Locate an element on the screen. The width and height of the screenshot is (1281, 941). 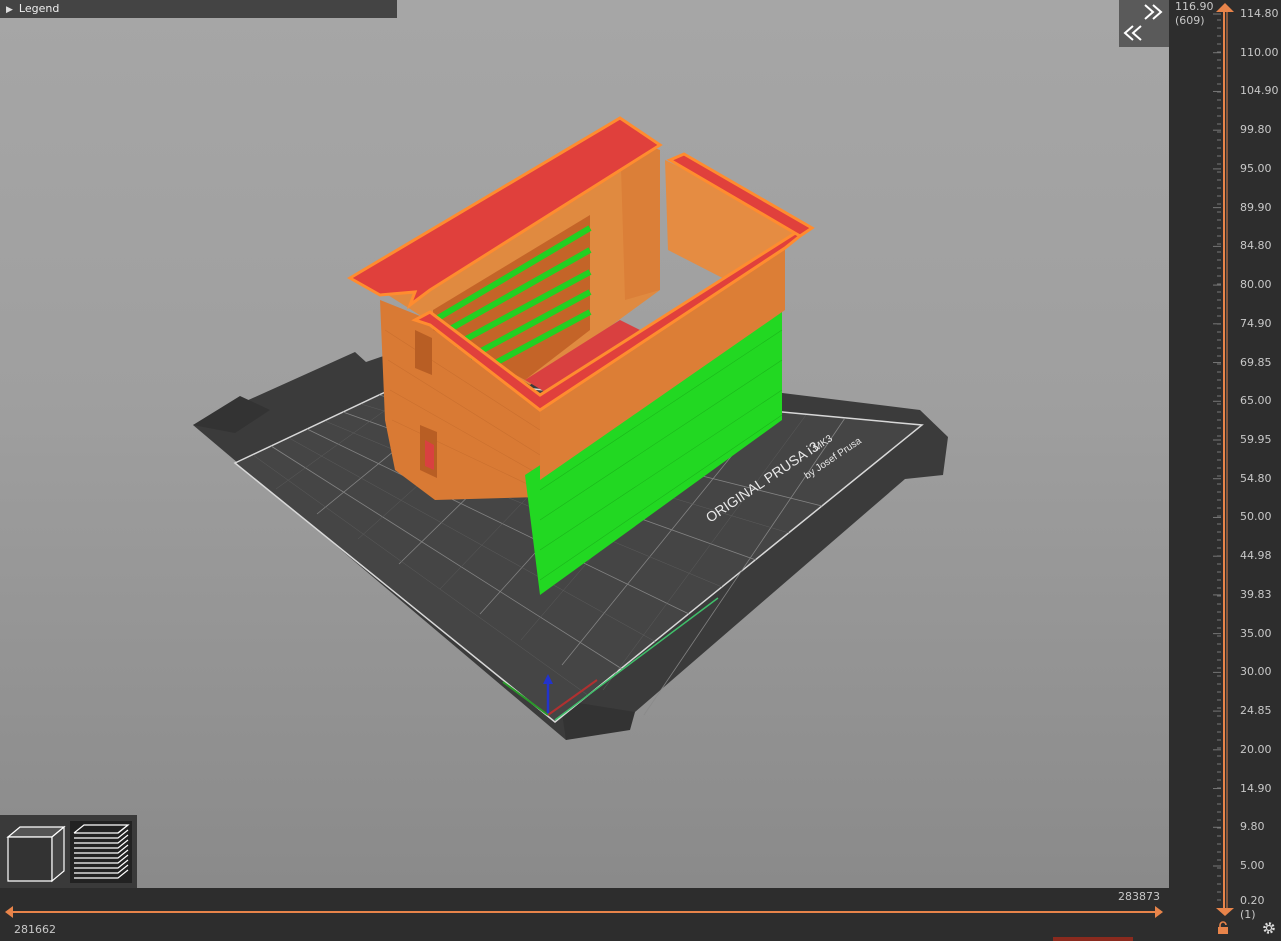
layer-tick-label: 35.00 is located at coordinates (1256, 633).